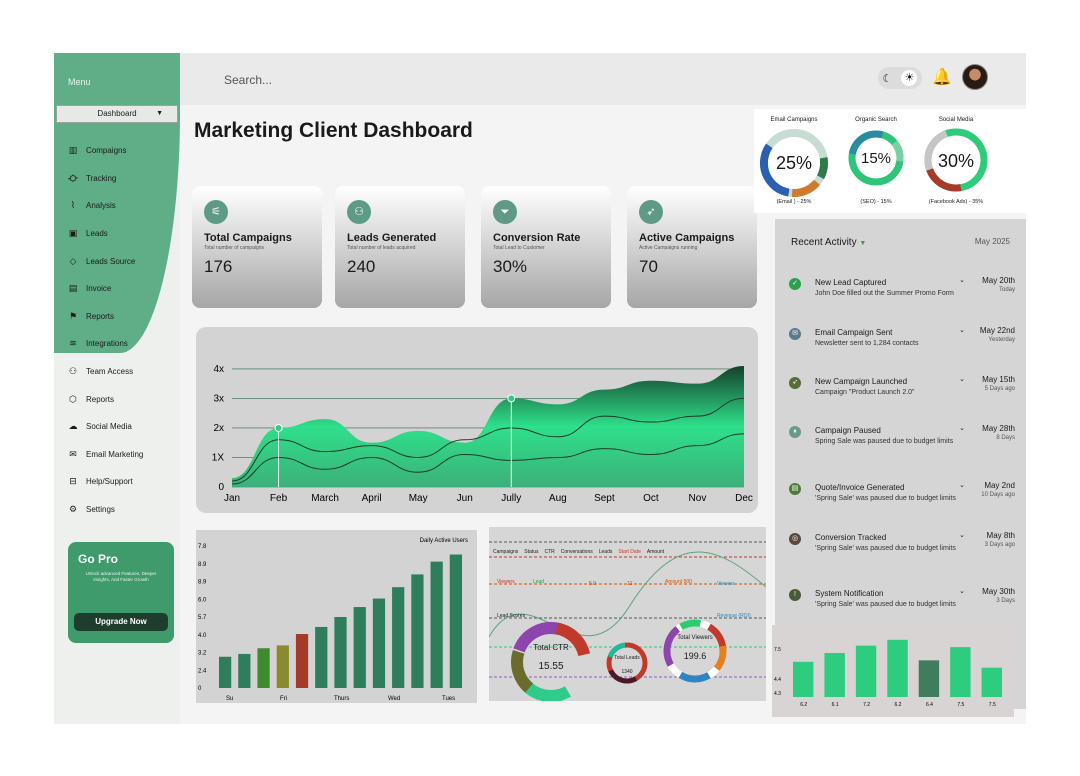 The height and width of the screenshot is (776, 1080). What do you see at coordinates (998, 495) in the screenshot?
I see `activity-relative-time: 10 Days ago` at bounding box center [998, 495].